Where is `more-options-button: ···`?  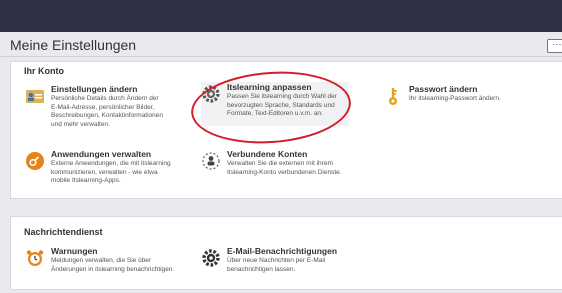 more-options-button: ··· is located at coordinates (554, 46).